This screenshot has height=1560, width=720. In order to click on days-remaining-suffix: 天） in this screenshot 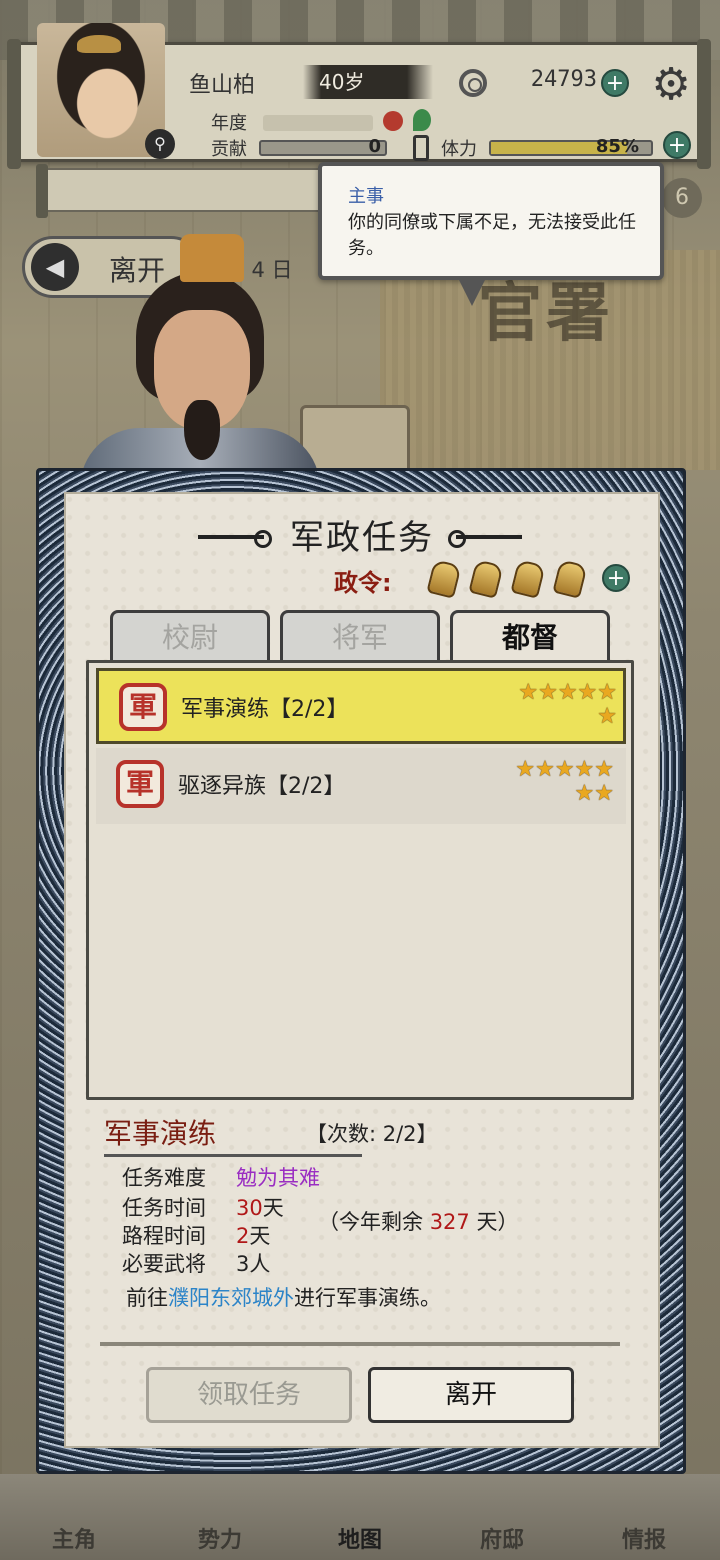, I will do `click(494, 1222)`.